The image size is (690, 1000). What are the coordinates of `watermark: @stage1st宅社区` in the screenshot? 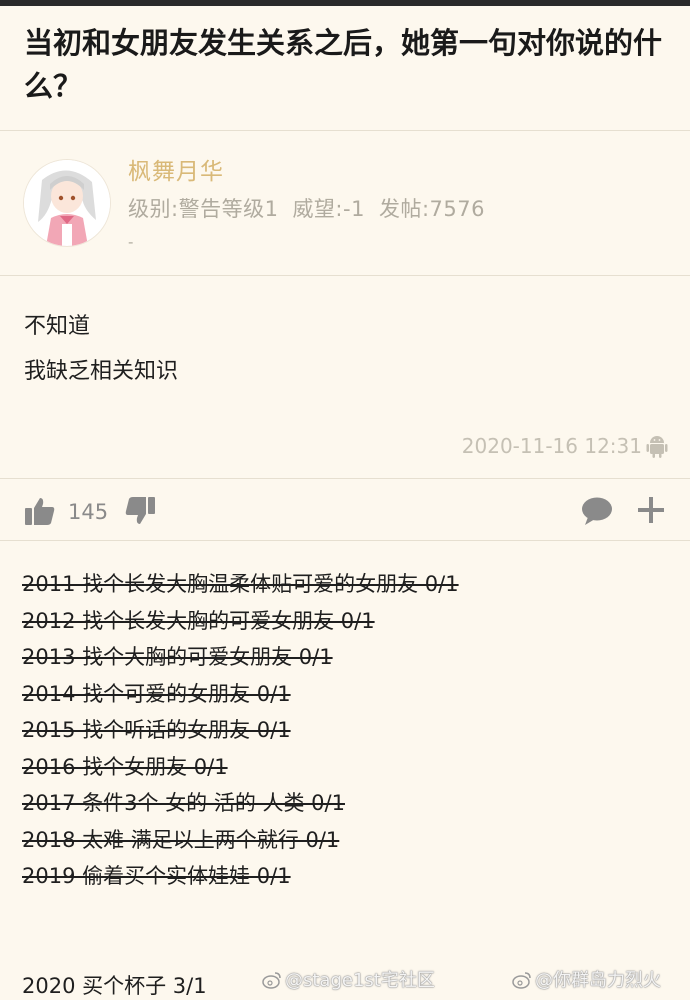 It's located at (348, 979).